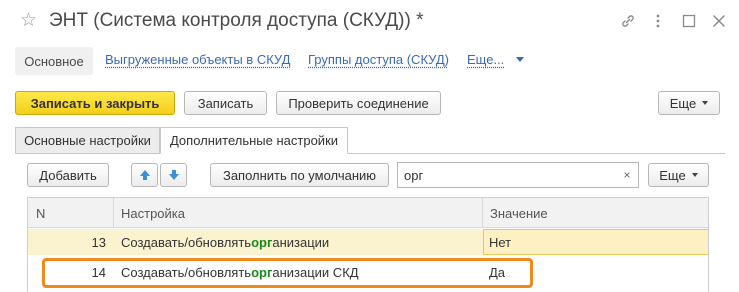 This screenshot has height=292, width=739. Describe the element at coordinates (658, 21) in the screenshot. I see `more-icon` at that location.